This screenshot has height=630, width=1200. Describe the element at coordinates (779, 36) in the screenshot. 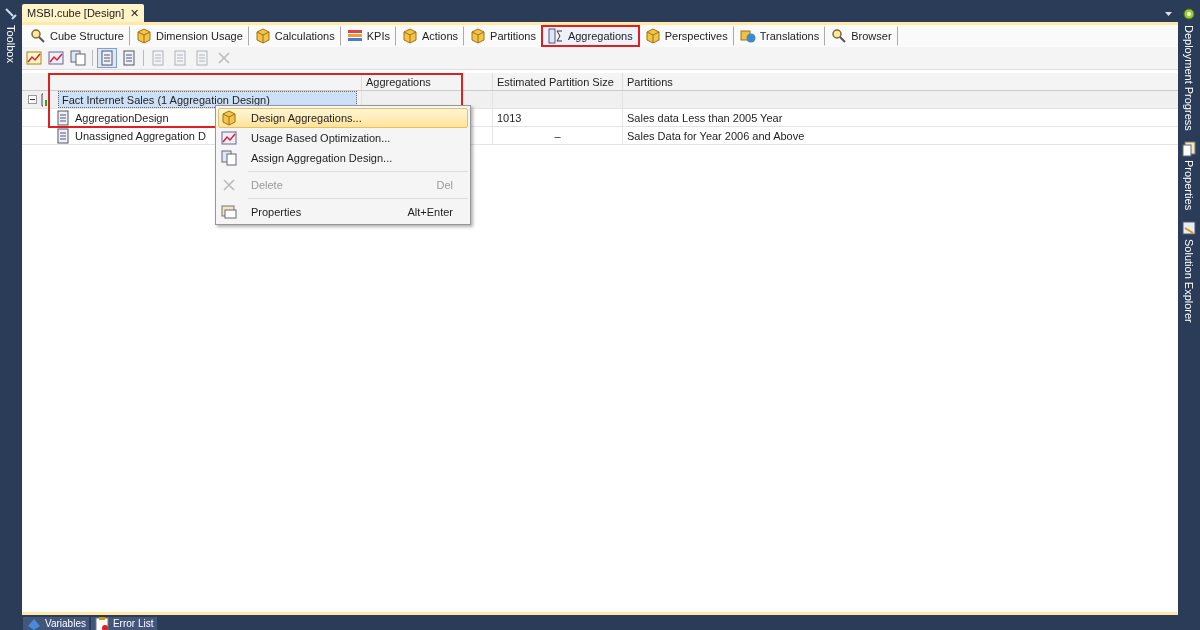

I see `designer-tab: Translations` at that location.